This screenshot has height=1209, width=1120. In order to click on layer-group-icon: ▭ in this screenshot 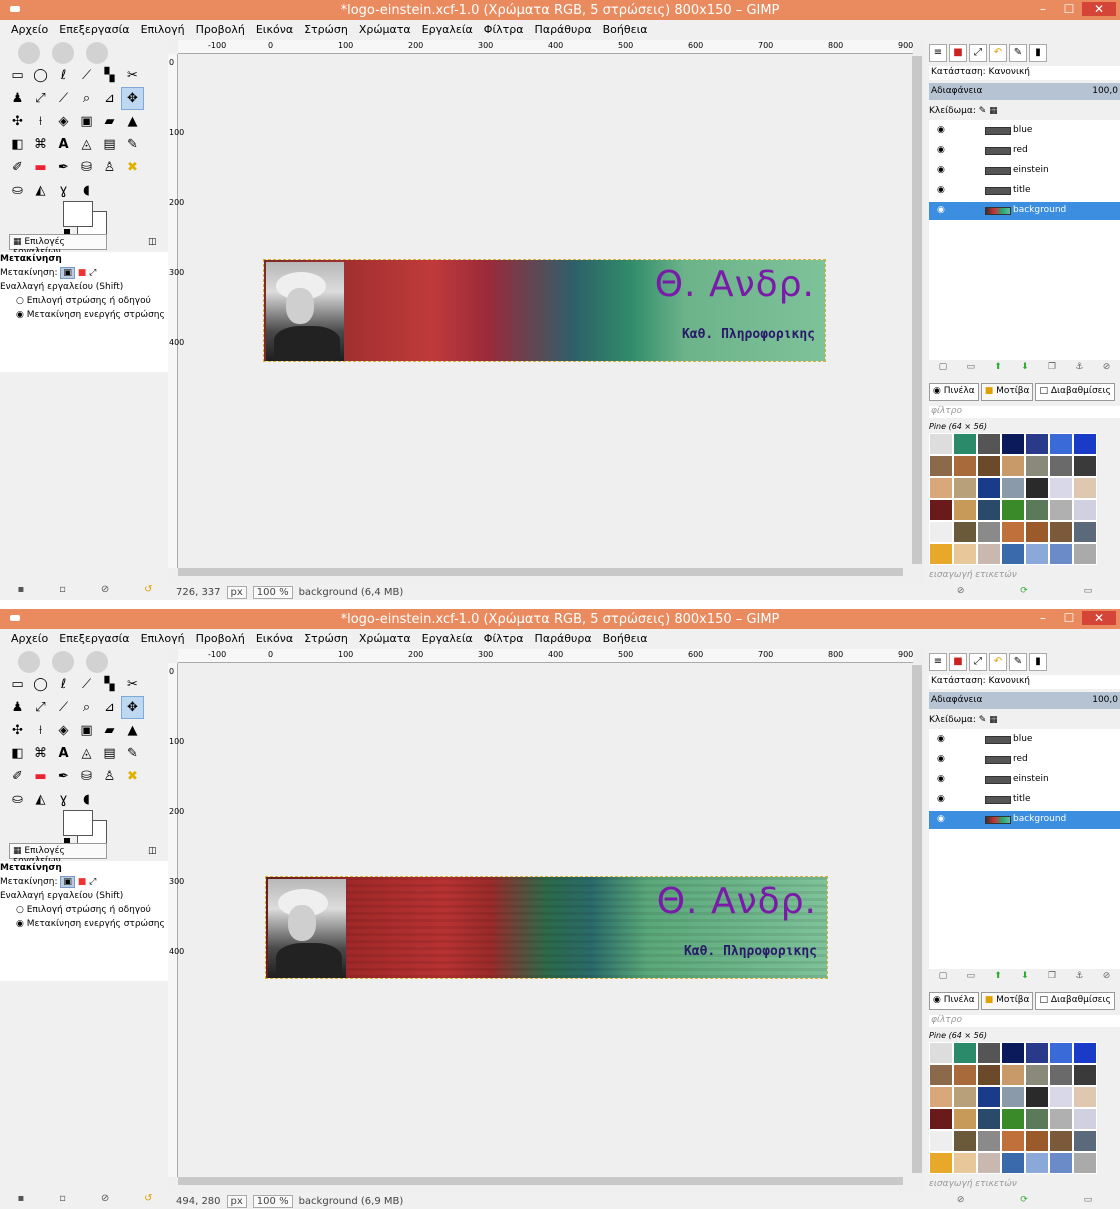, I will do `click(970, 368)`.